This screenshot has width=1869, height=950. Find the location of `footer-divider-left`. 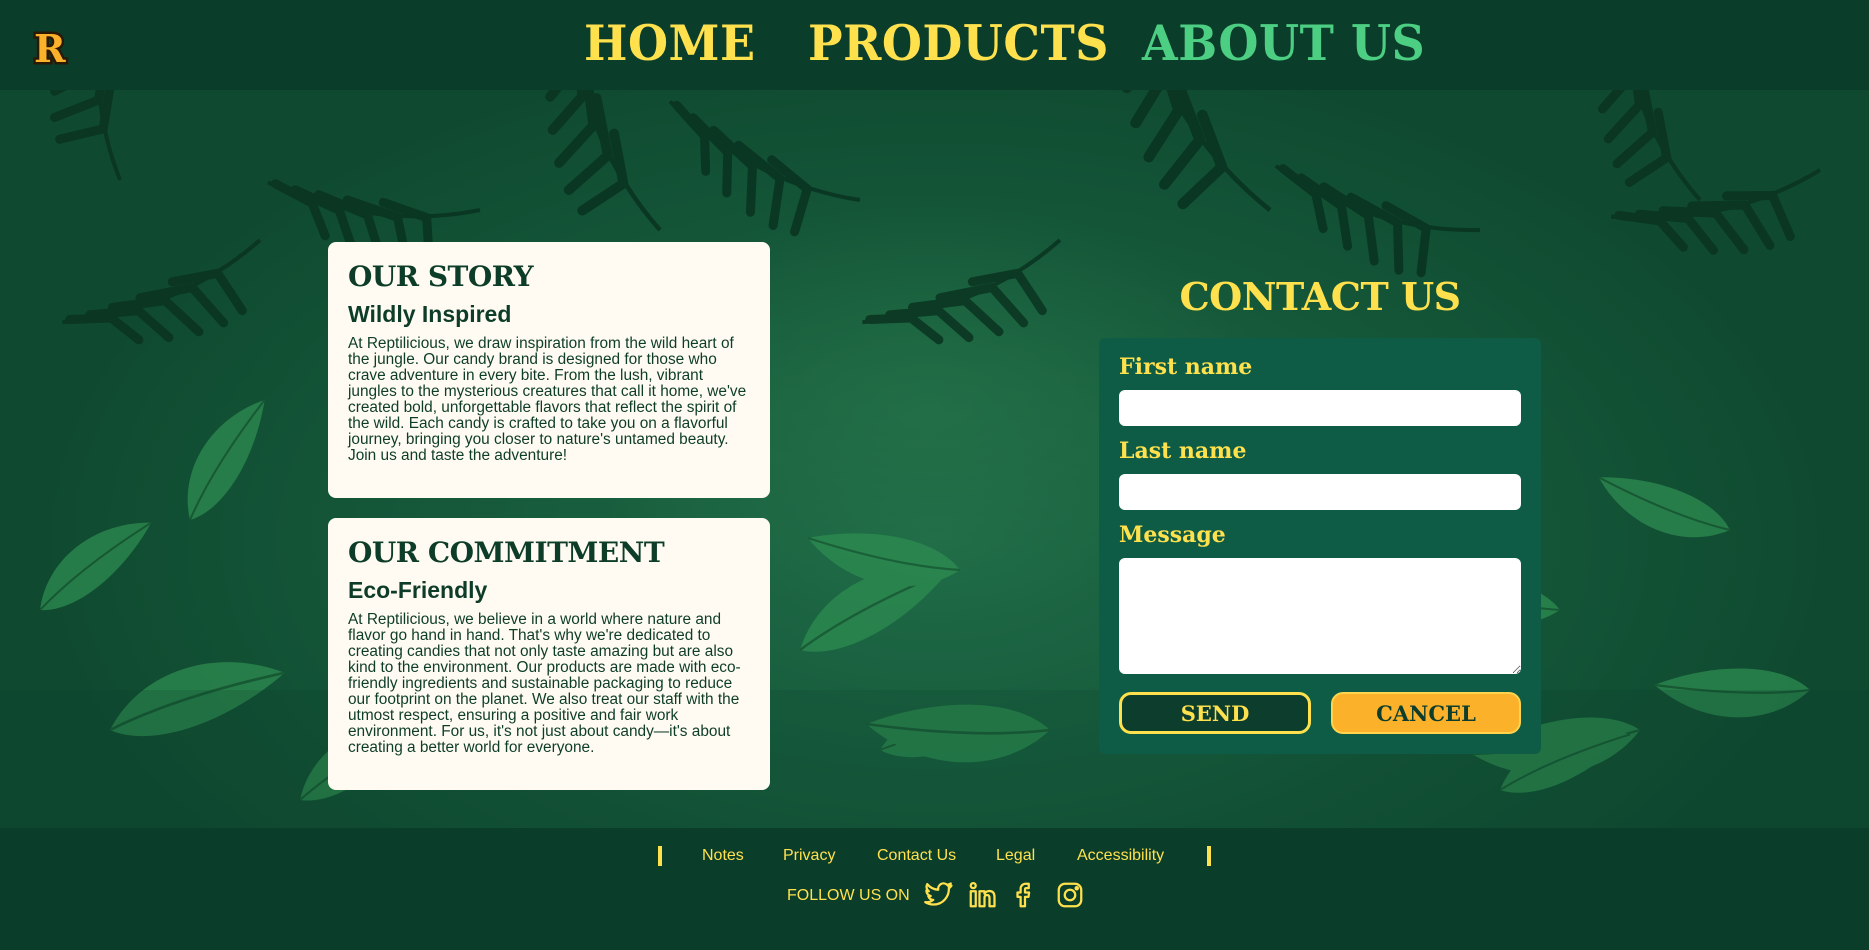

footer-divider-left is located at coordinates (660, 856).